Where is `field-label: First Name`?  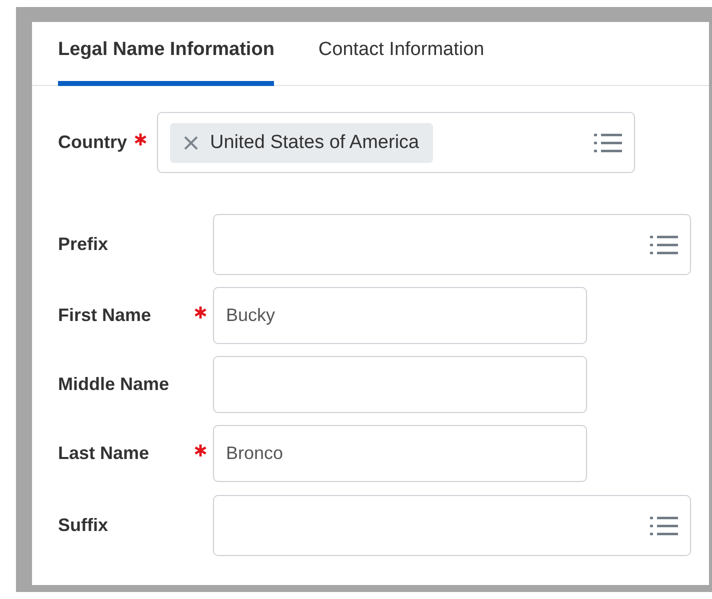
field-label: First Name is located at coordinates (105, 315).